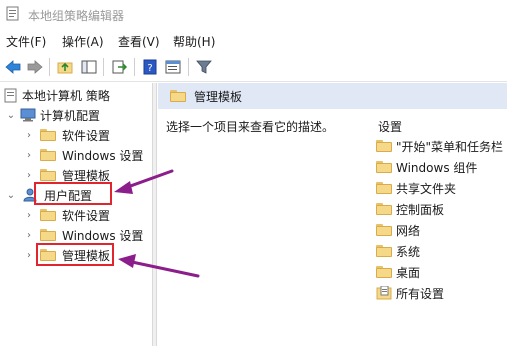  I want to click on up-folder-icon, so click(65, 67).